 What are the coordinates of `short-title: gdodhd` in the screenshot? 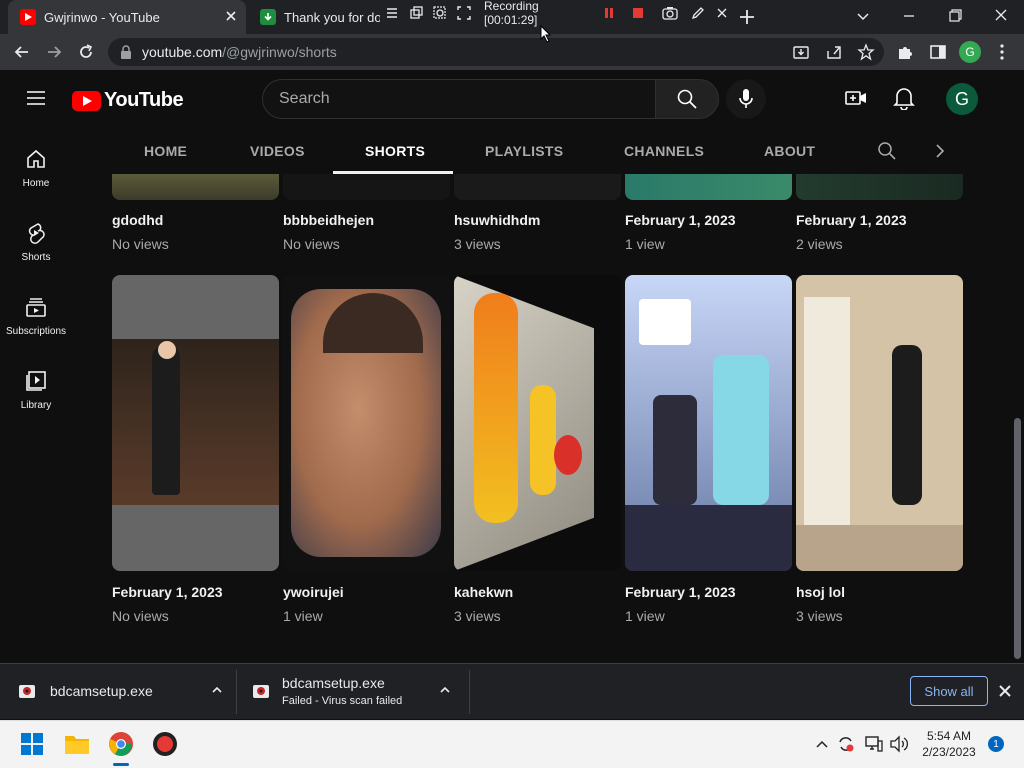 It's located at (137, 220).